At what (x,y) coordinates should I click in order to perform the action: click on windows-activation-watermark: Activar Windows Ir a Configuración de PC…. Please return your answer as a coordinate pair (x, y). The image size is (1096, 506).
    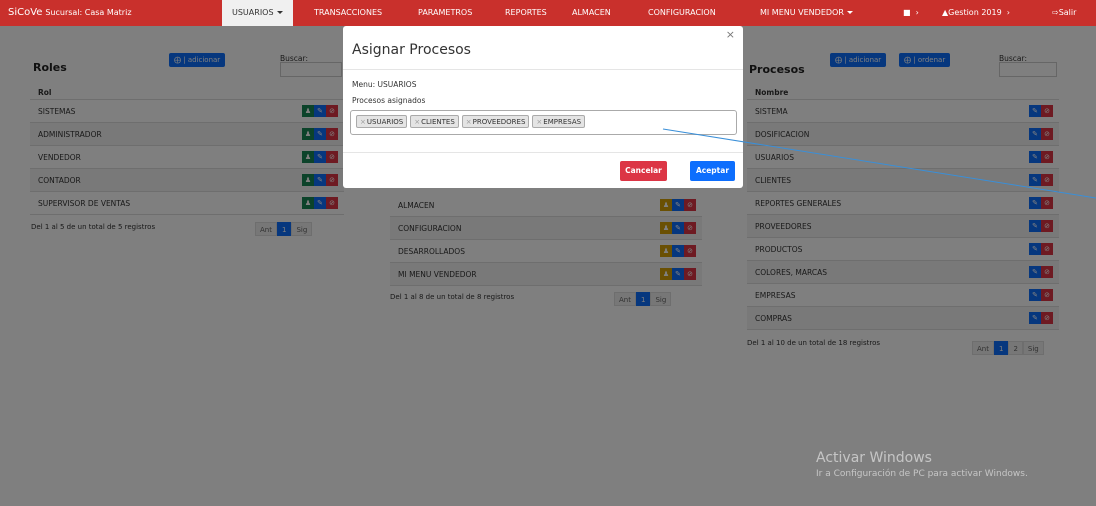
    Looking at the image, I should click on (922, 464).